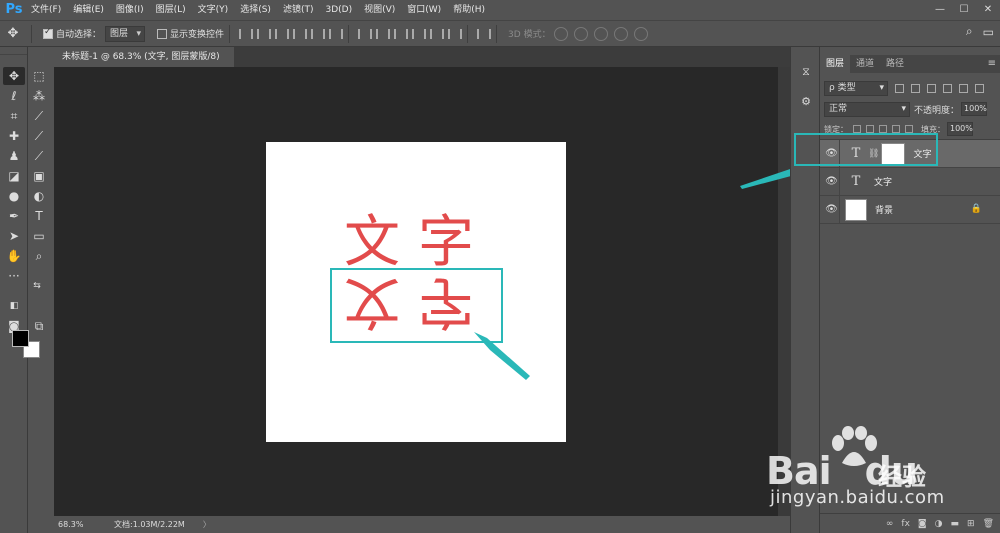  What do you see at coordinates (964, 10) in the screenshot?
I see `maximize-button: ☐` at bounding box center [964, 10].